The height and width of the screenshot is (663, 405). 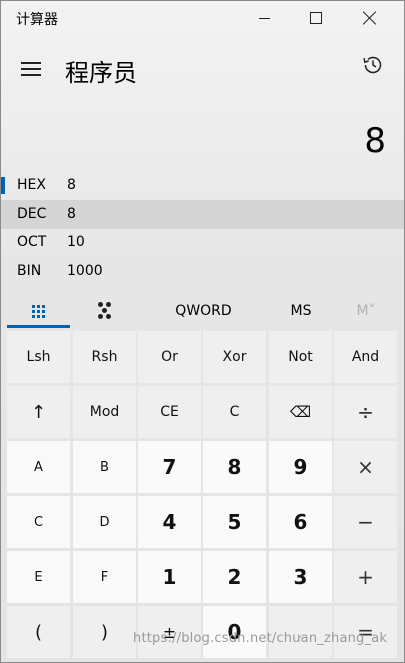 What do you see at coordinates (202, 271) in the screenshot?
I see `radix-row-bin: BIN 1000` at bounding box center [202, 271].